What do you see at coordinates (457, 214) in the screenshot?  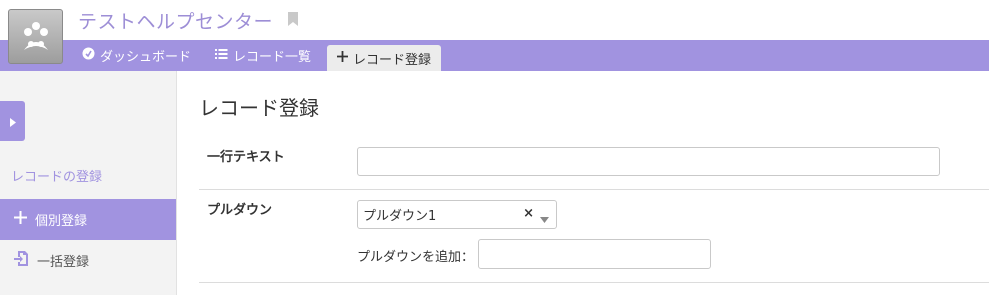 I see `dropdown-select: プルダウン1 ×` at bounding box center [457, 214].